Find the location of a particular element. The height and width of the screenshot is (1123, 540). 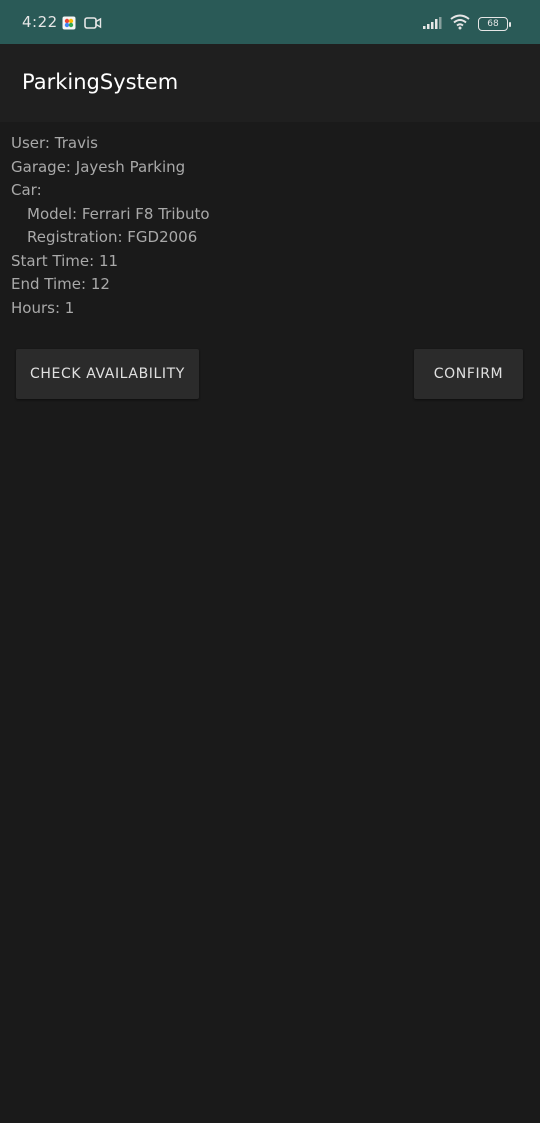

garage-row: Garage: Jayesh Parking is located at coordinates (261, 168).